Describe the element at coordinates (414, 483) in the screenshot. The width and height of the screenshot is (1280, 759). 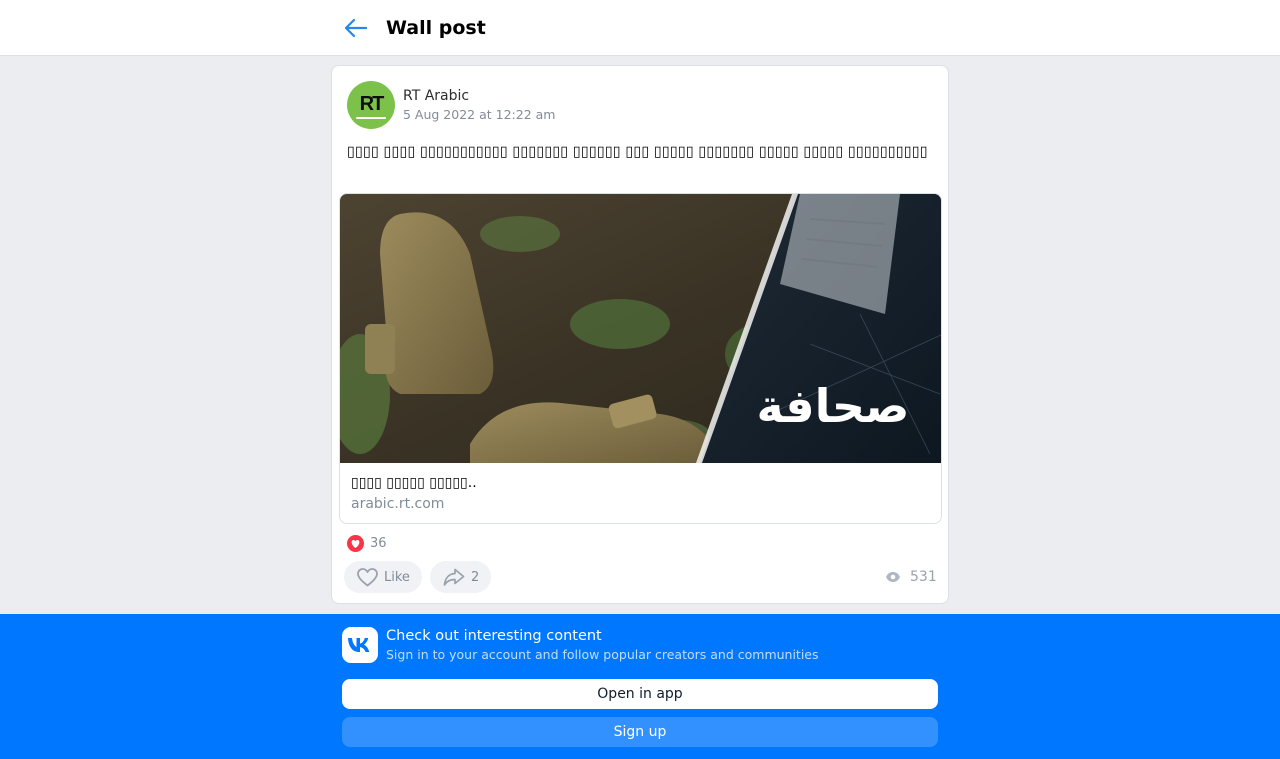
I see `link-title: ▯▯▯▯ ▯▯▯▯▯ ▯▯▯▯▯..` at that location.